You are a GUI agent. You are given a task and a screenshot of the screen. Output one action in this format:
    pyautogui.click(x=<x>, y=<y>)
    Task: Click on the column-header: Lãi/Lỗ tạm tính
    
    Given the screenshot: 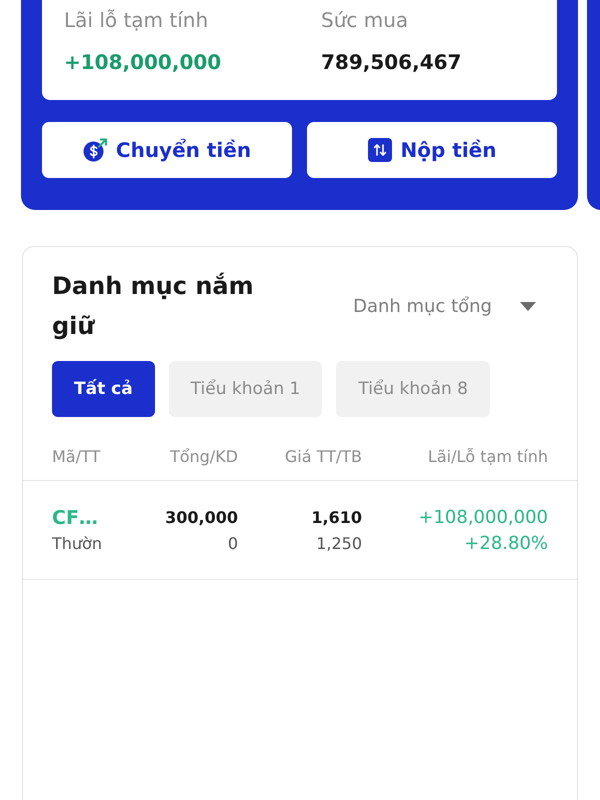 What is the action you would take?
    pyautogui.click(x=488, y=457)
    